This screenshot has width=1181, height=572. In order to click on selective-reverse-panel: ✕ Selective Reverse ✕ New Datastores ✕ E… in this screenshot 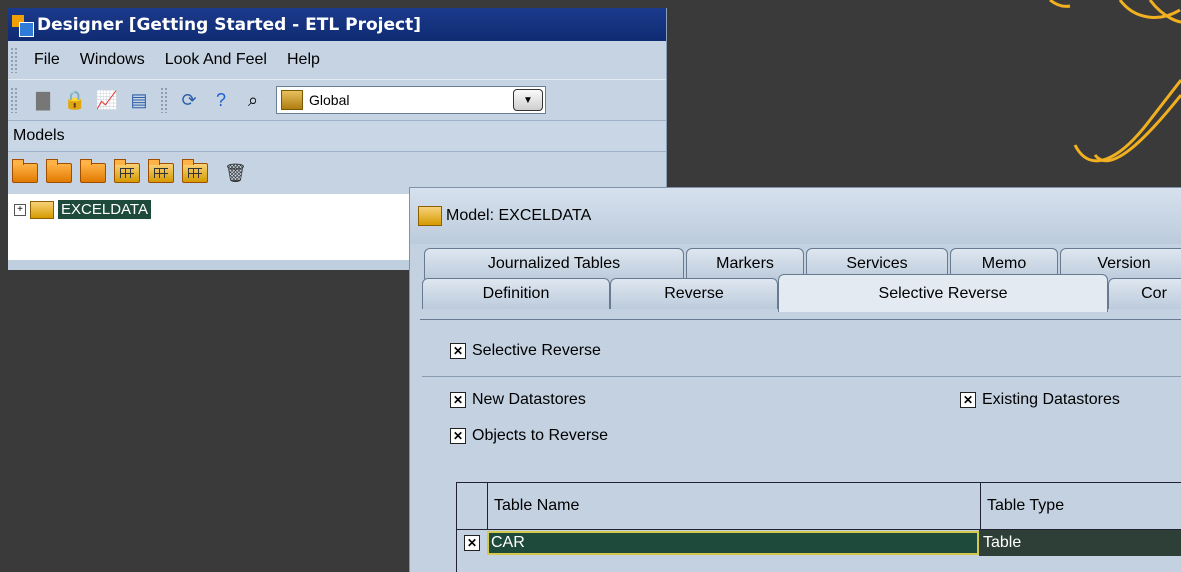, I will do `click(795, 393)`.